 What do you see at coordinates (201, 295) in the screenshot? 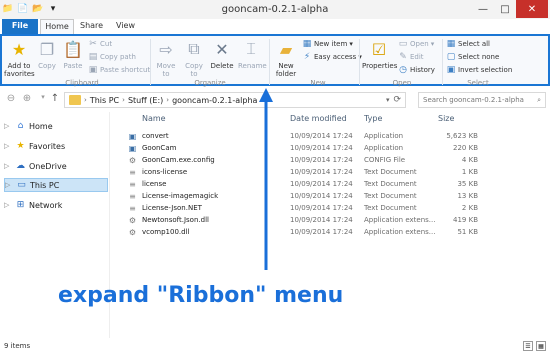
I see `annotation-text: expand "Ribbon" menu` at bounding box center [201, 295].